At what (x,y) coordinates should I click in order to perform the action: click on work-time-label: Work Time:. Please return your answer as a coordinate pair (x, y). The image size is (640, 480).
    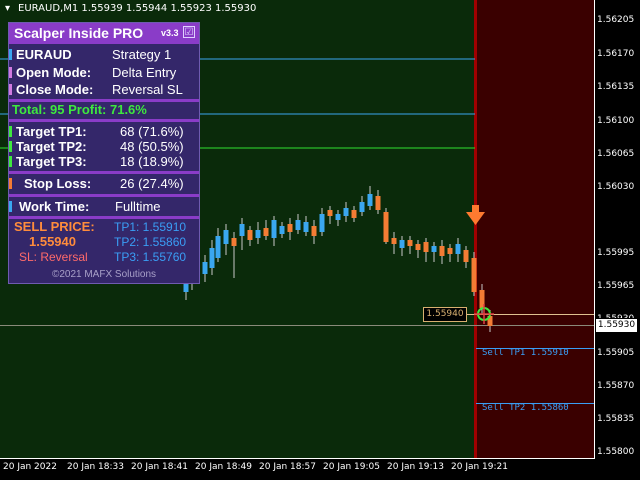
    Looking at the image, I should click on (54, 206).